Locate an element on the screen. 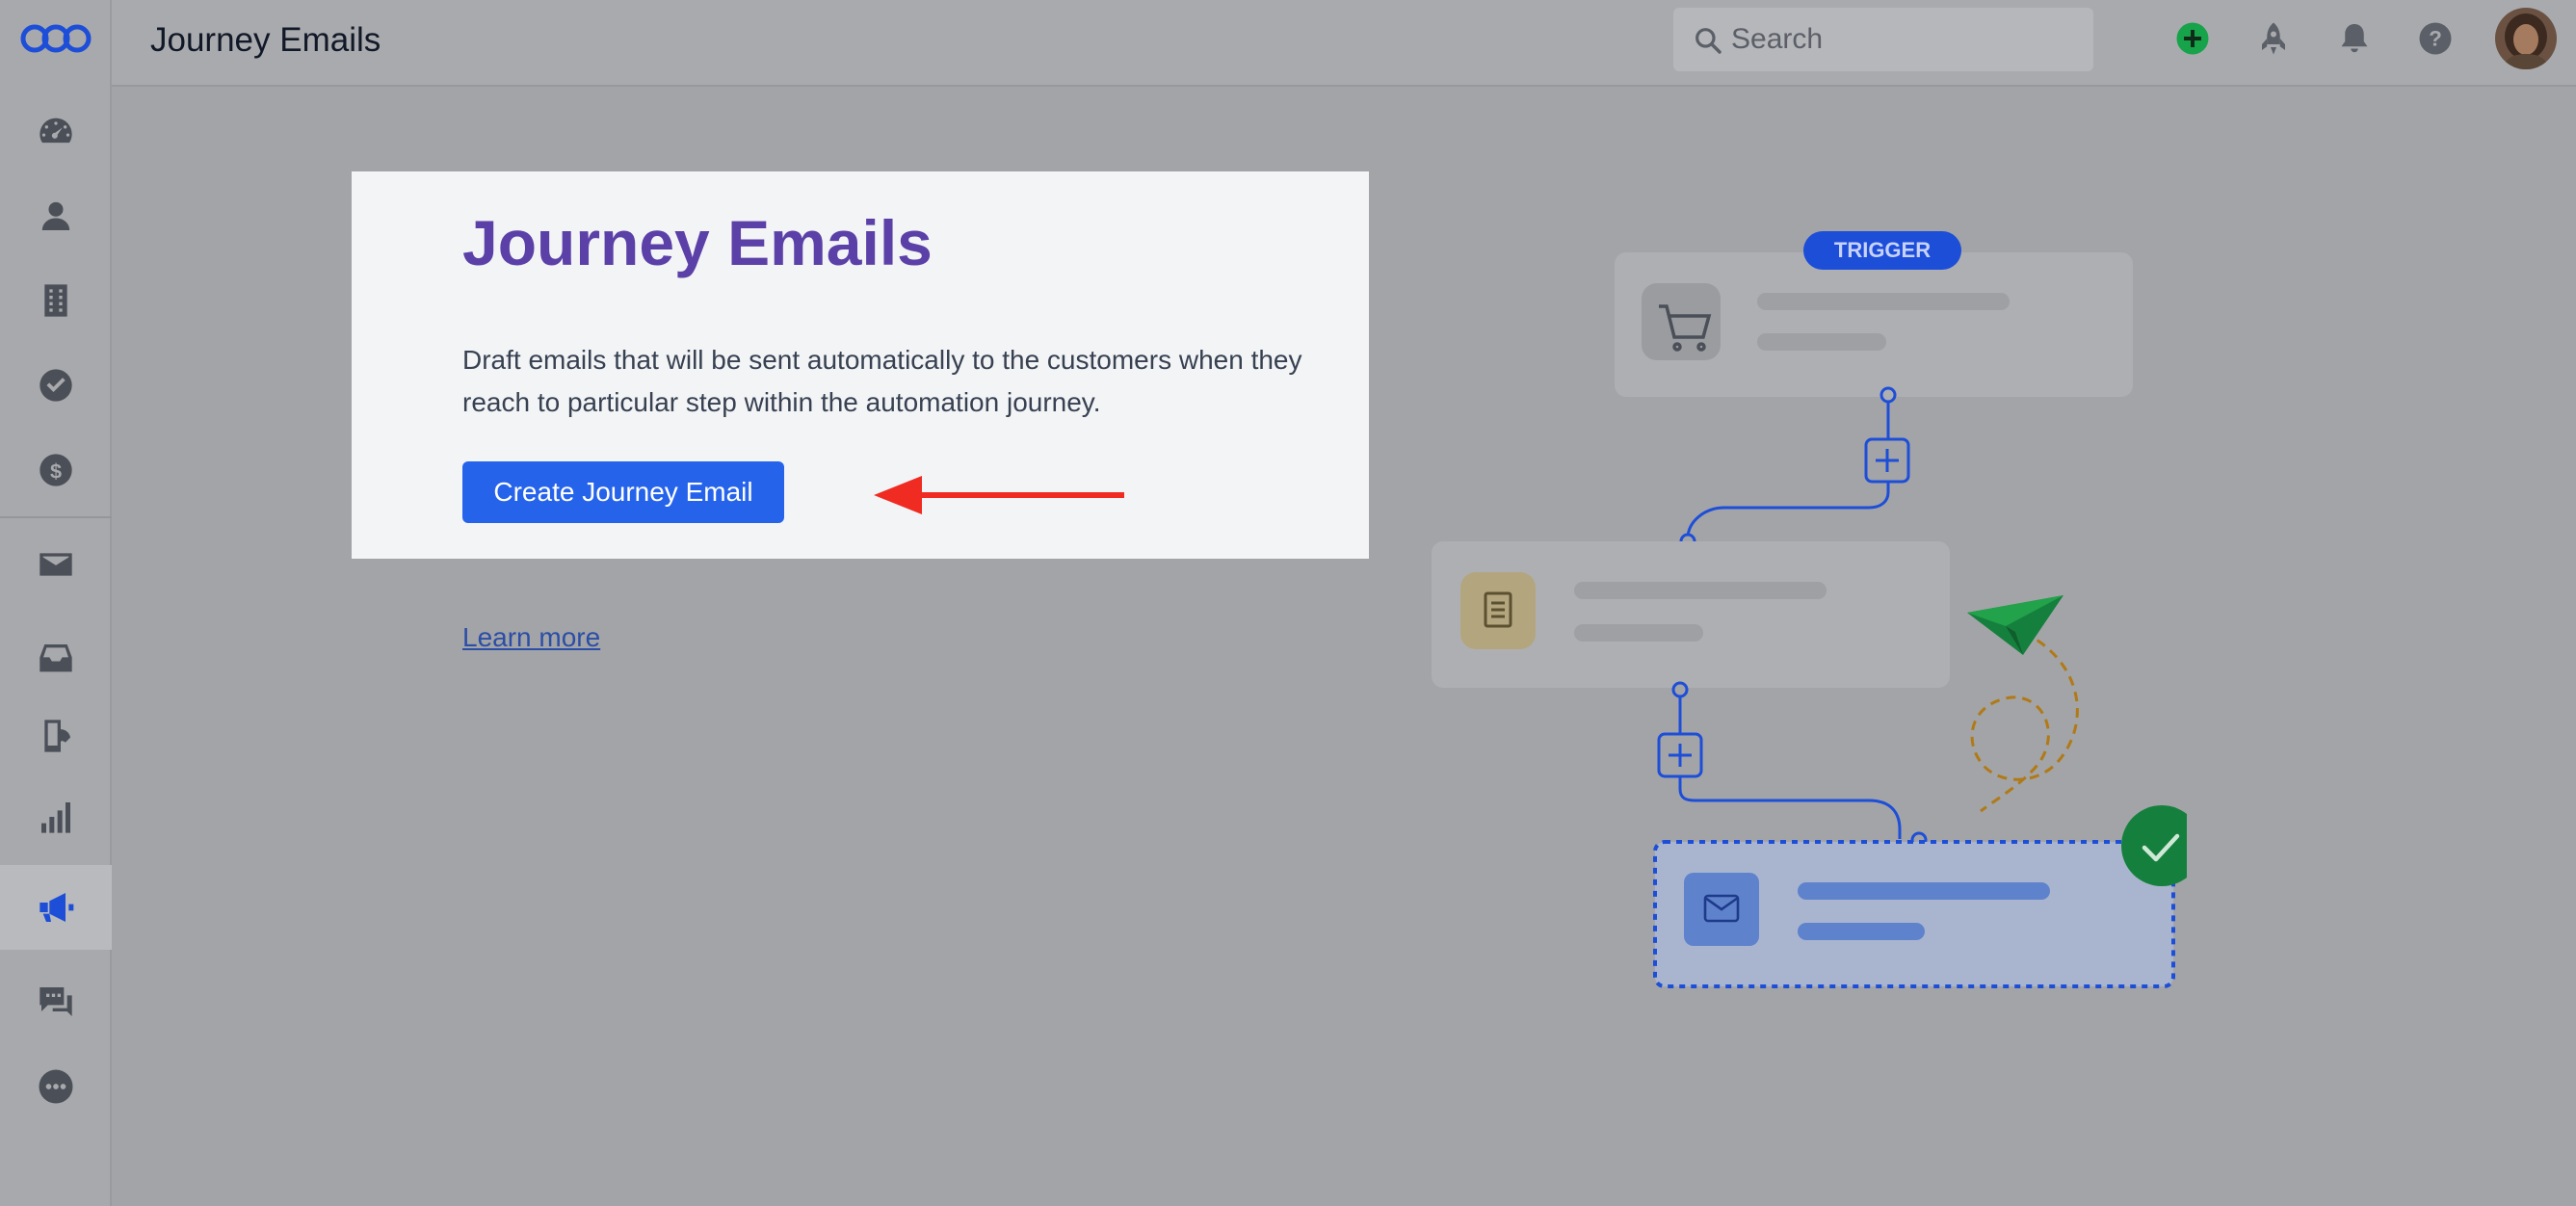 The width and height of the screenshot is (2576, 1206). trigger-badge: TRIGGER is located at coordinates (1882, 250).